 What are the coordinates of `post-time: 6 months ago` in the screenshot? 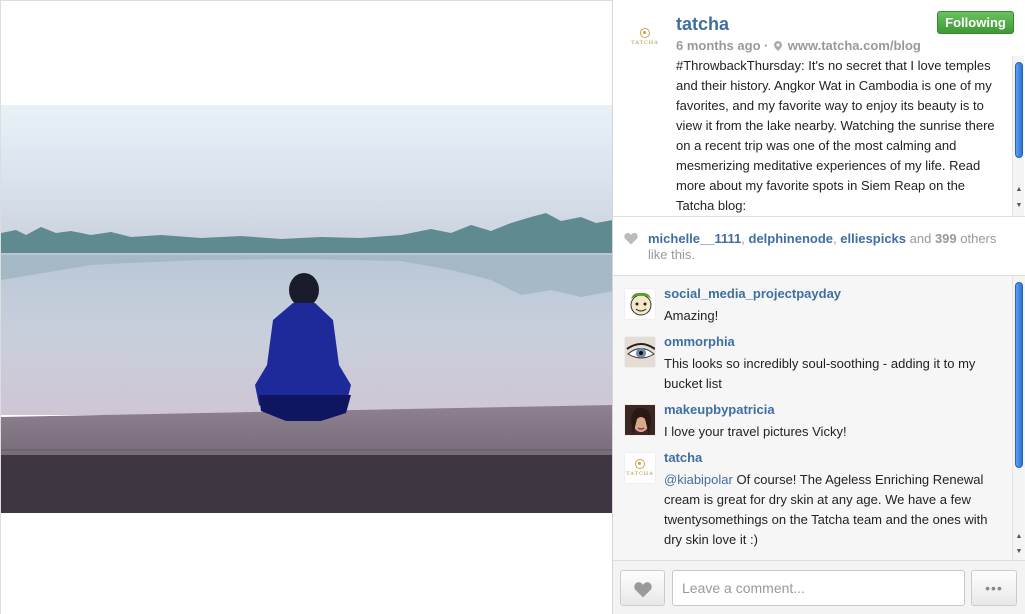 It's located at (718, 45).